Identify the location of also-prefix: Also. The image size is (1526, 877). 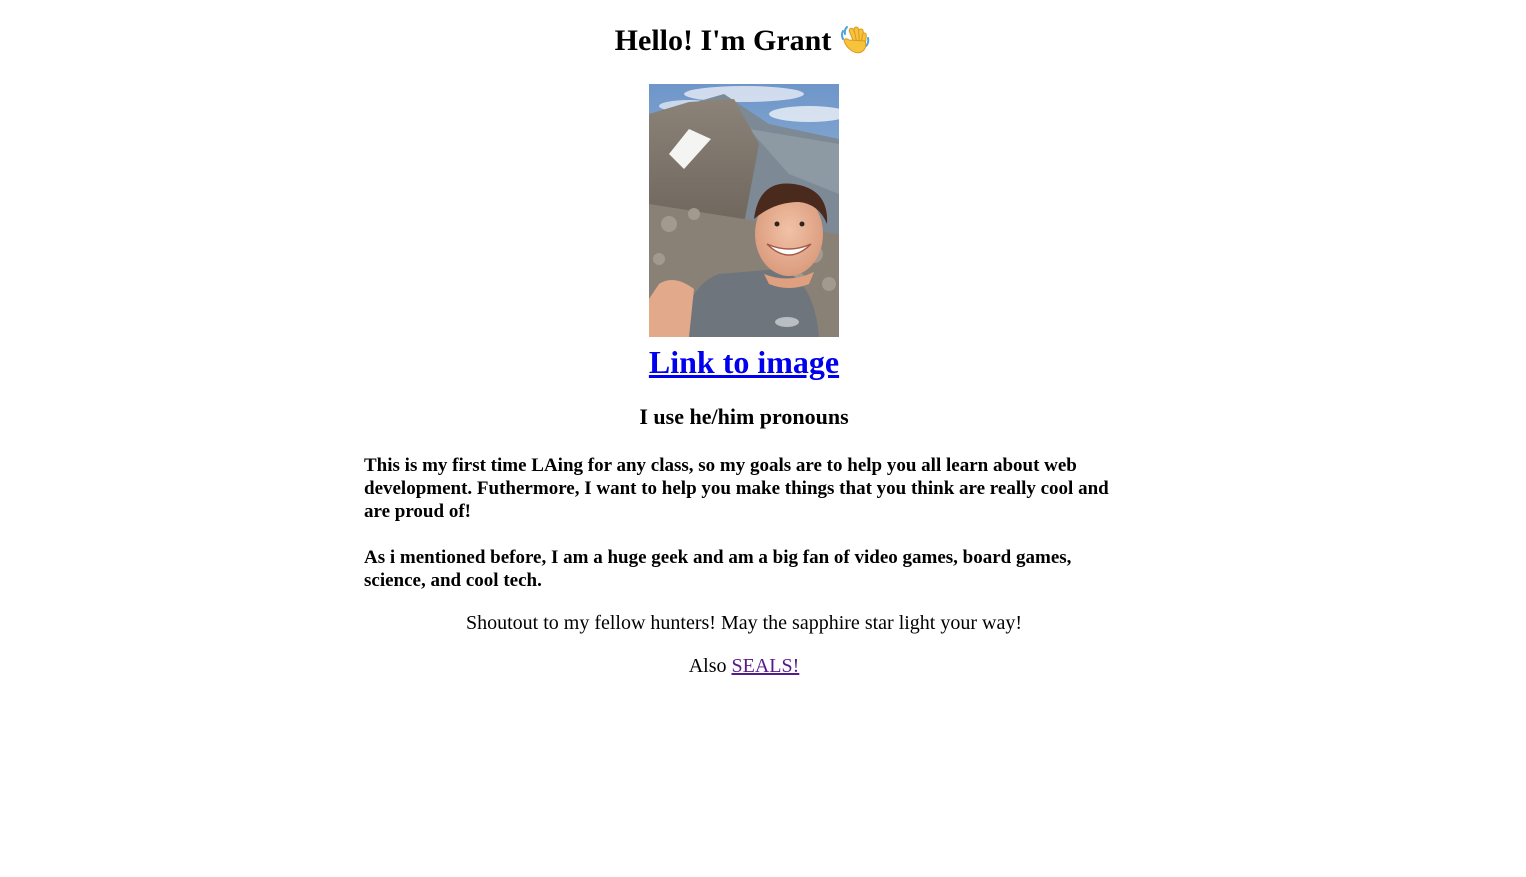
(707, 666).